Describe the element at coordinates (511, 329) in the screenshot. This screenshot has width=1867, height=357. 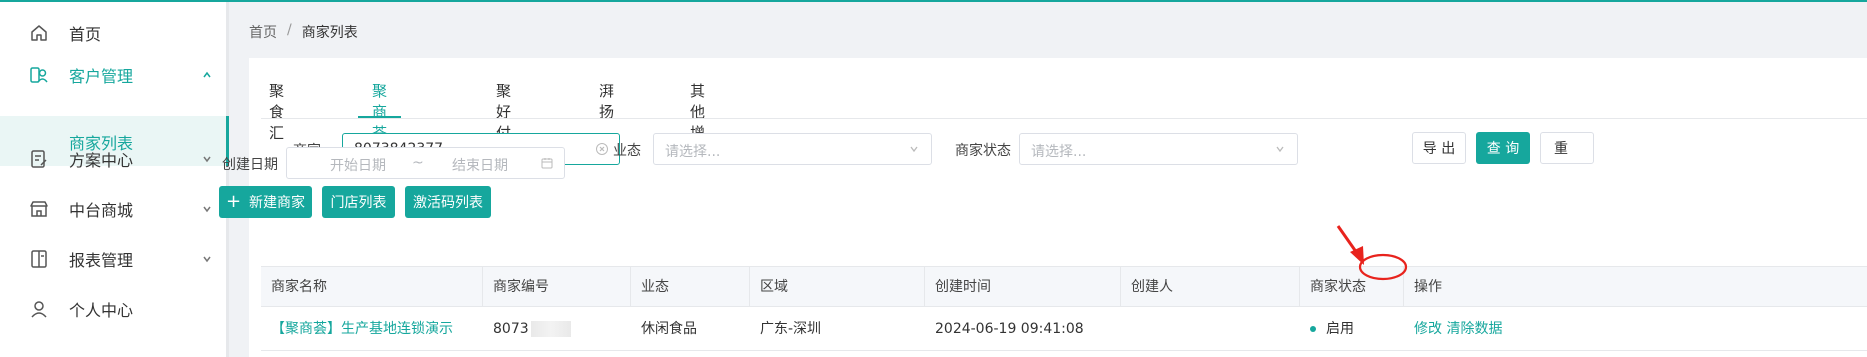
I see `merchant-number: 8073` at that location.